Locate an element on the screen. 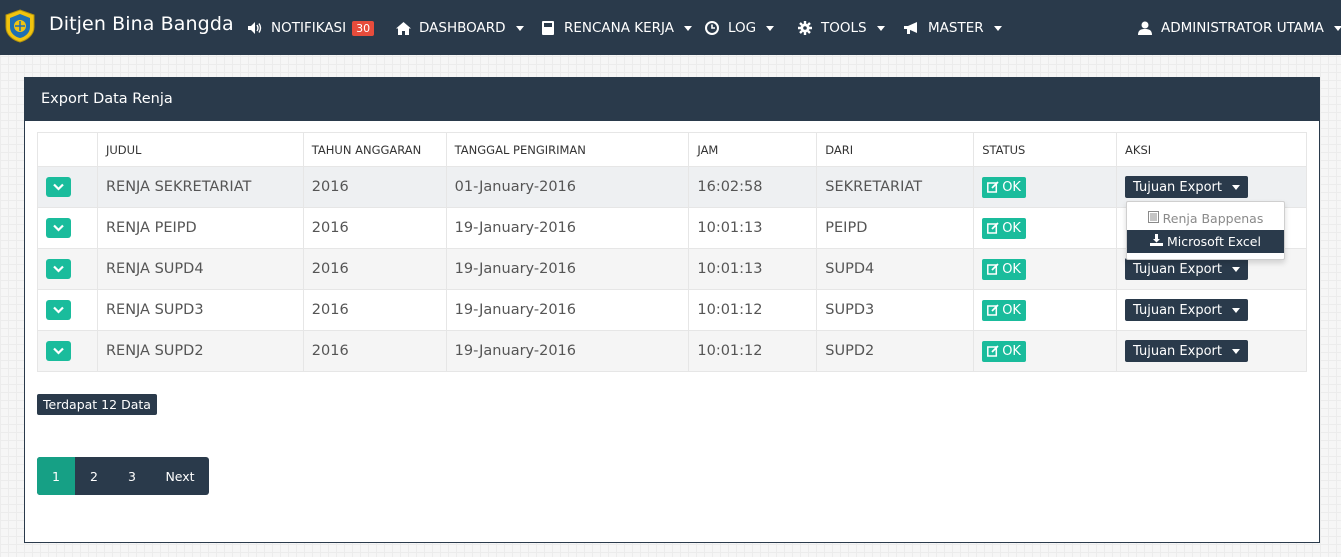 This screenshot has width=1341, height=557. dari-cell: SUPD4 is located at coordinates (895, 269).